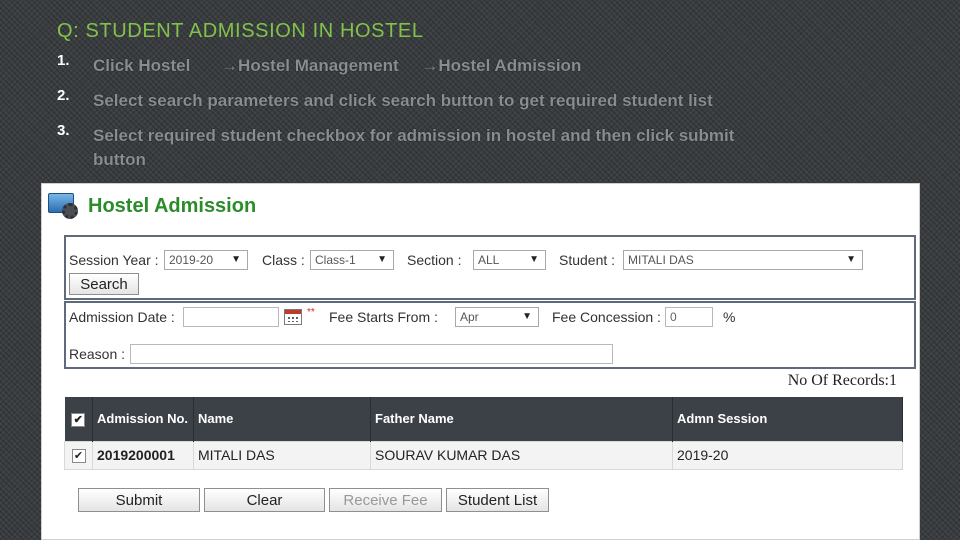 Image resolution: width=960 pixels, height=540 pixels. What do you see at coordinates (63, 95) in the screenshot?
I see `step-number: 2.` at bounding box center [63, 95].